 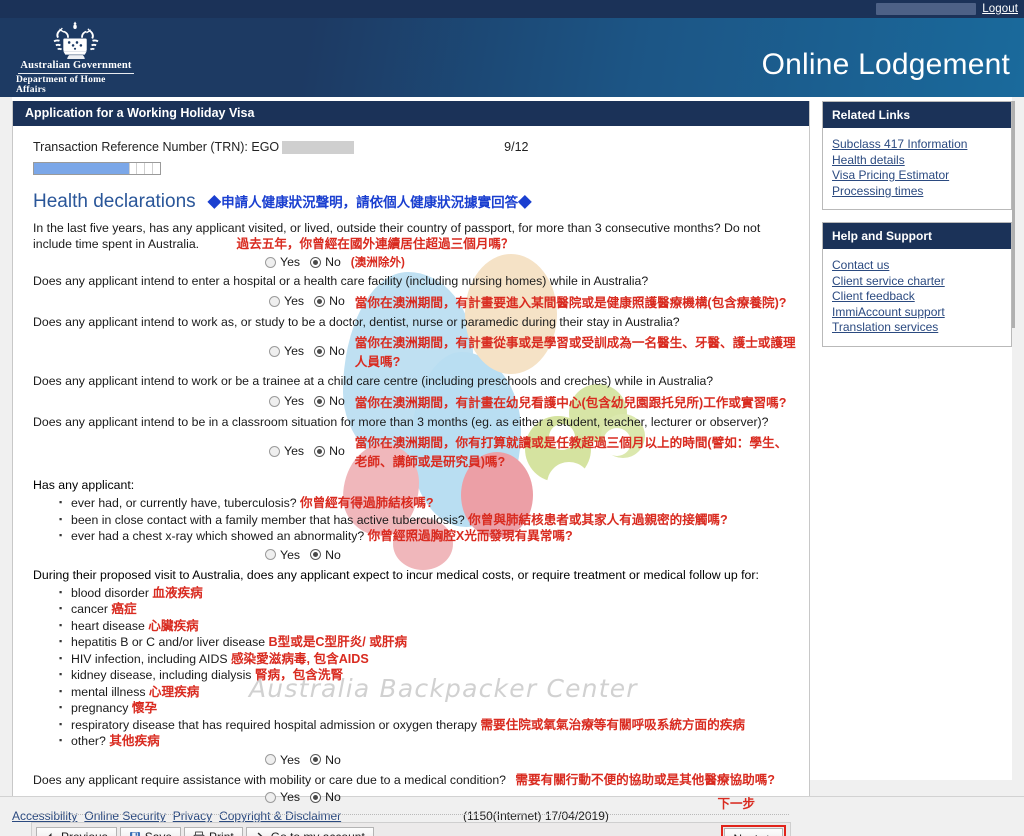 What do you see at coordinates (260, 834) in the screenshot?
I see `chevron-right-icon` at bounding box center [260, 834].